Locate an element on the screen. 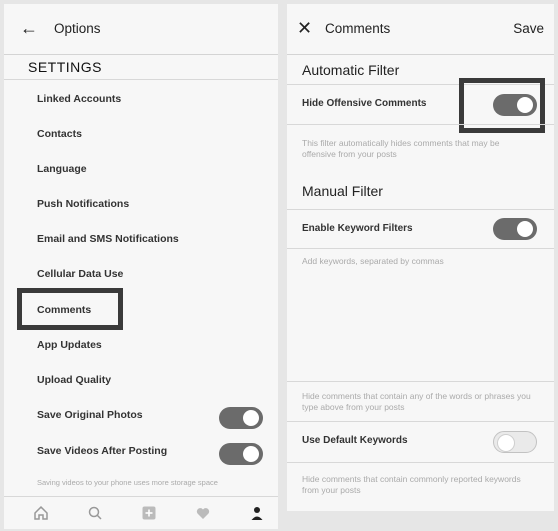 The image size is (558, 531). search-icon is located at coordinates (95, 513).